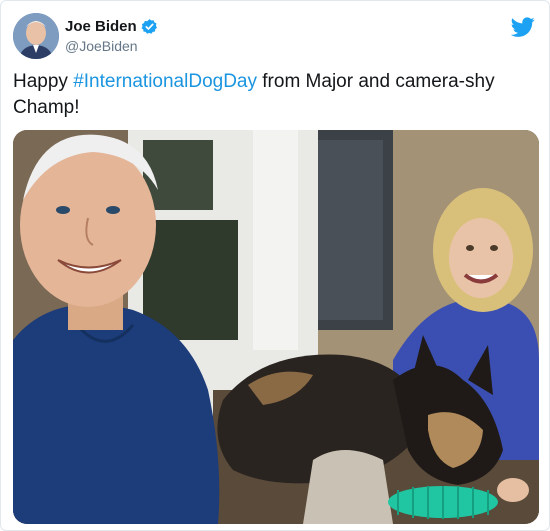  Describe the element at coordinates (149, 26) in the screenshot. I see `verified-badge-icon` at that location.